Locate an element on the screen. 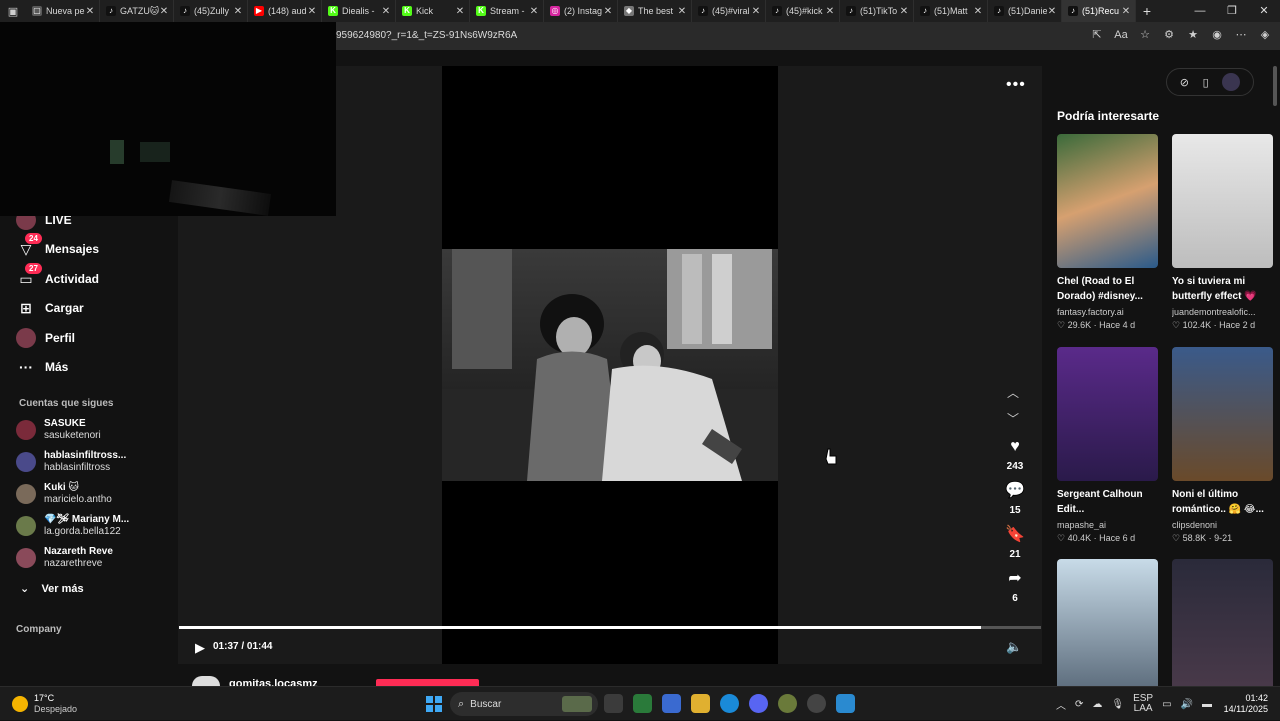  open-in-app-icon: ⇱ is located at coordinates (1097, 35).